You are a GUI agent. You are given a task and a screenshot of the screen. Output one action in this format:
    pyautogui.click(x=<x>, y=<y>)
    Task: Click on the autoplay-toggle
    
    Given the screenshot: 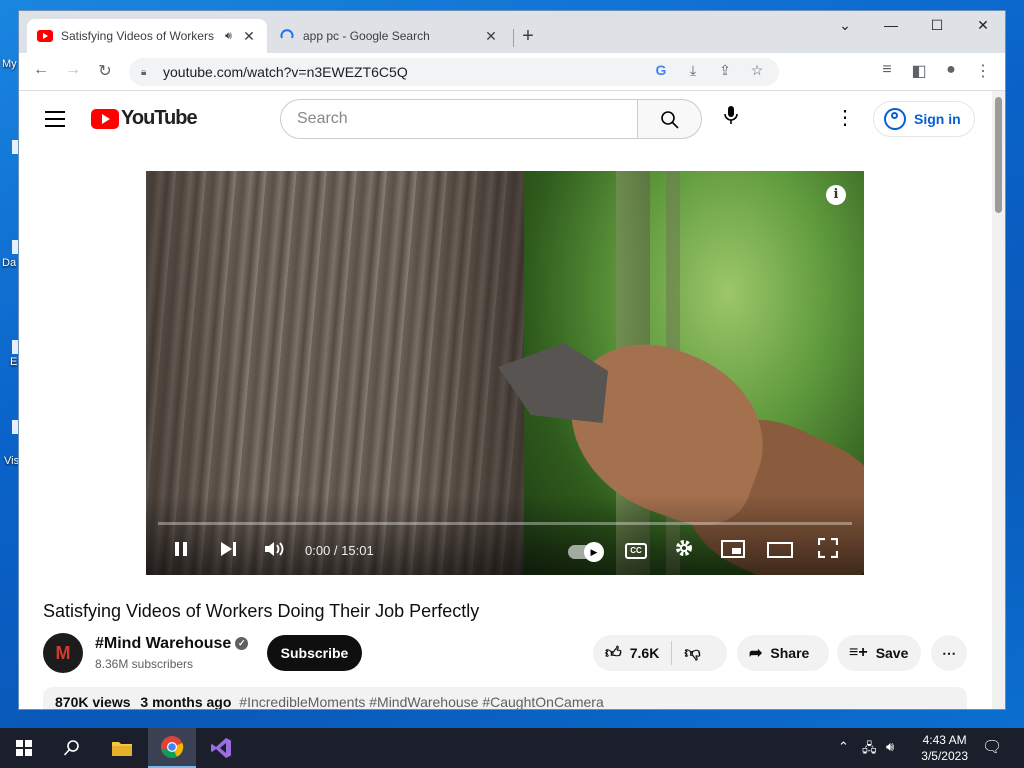 What is the action you would take?
    pyautogui.click(x=586, y=552)
    